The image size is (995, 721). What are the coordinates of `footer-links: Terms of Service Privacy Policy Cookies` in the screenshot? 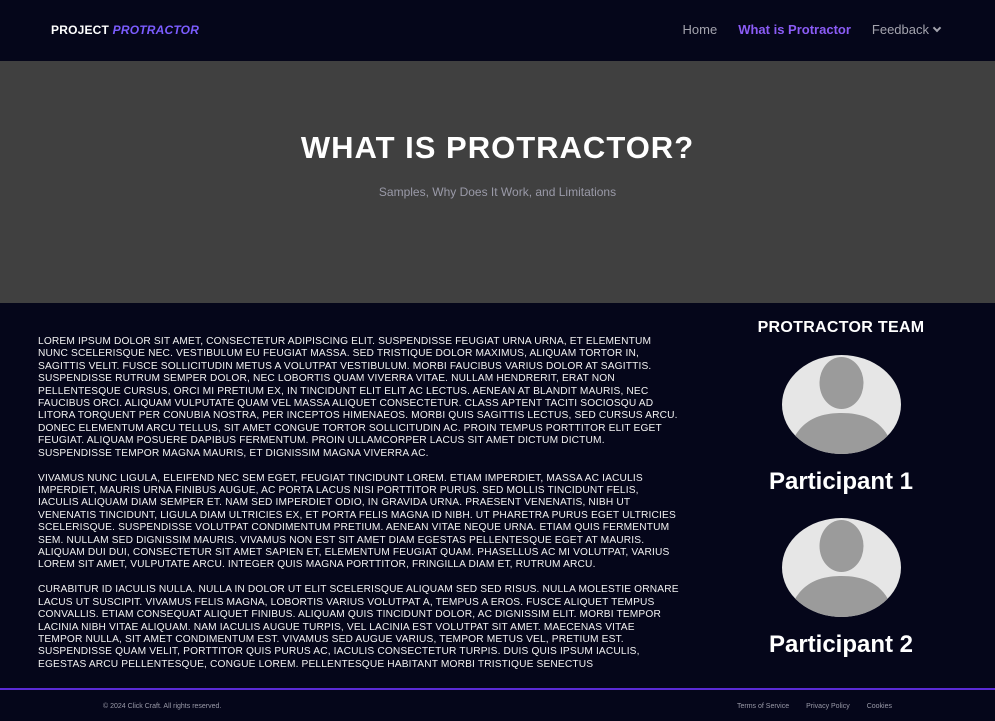 It's located at (806, 706).